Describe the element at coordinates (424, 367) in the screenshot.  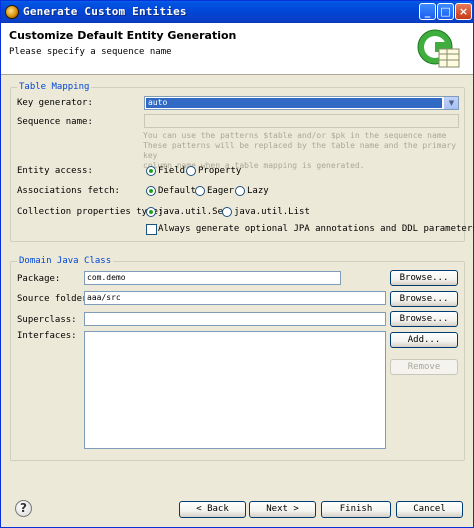
I see `remove-interface-button: Remove` at that location.